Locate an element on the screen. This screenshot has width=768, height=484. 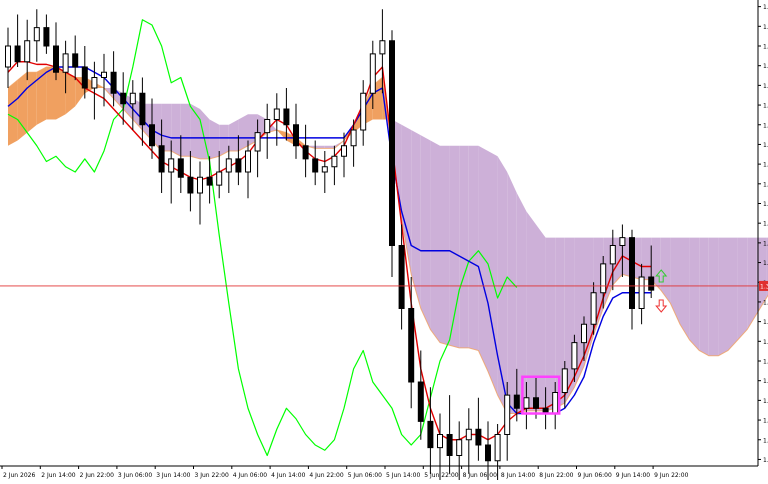
time-tick-label: 2 Jun 2026 is located at coordinates (19, 475).